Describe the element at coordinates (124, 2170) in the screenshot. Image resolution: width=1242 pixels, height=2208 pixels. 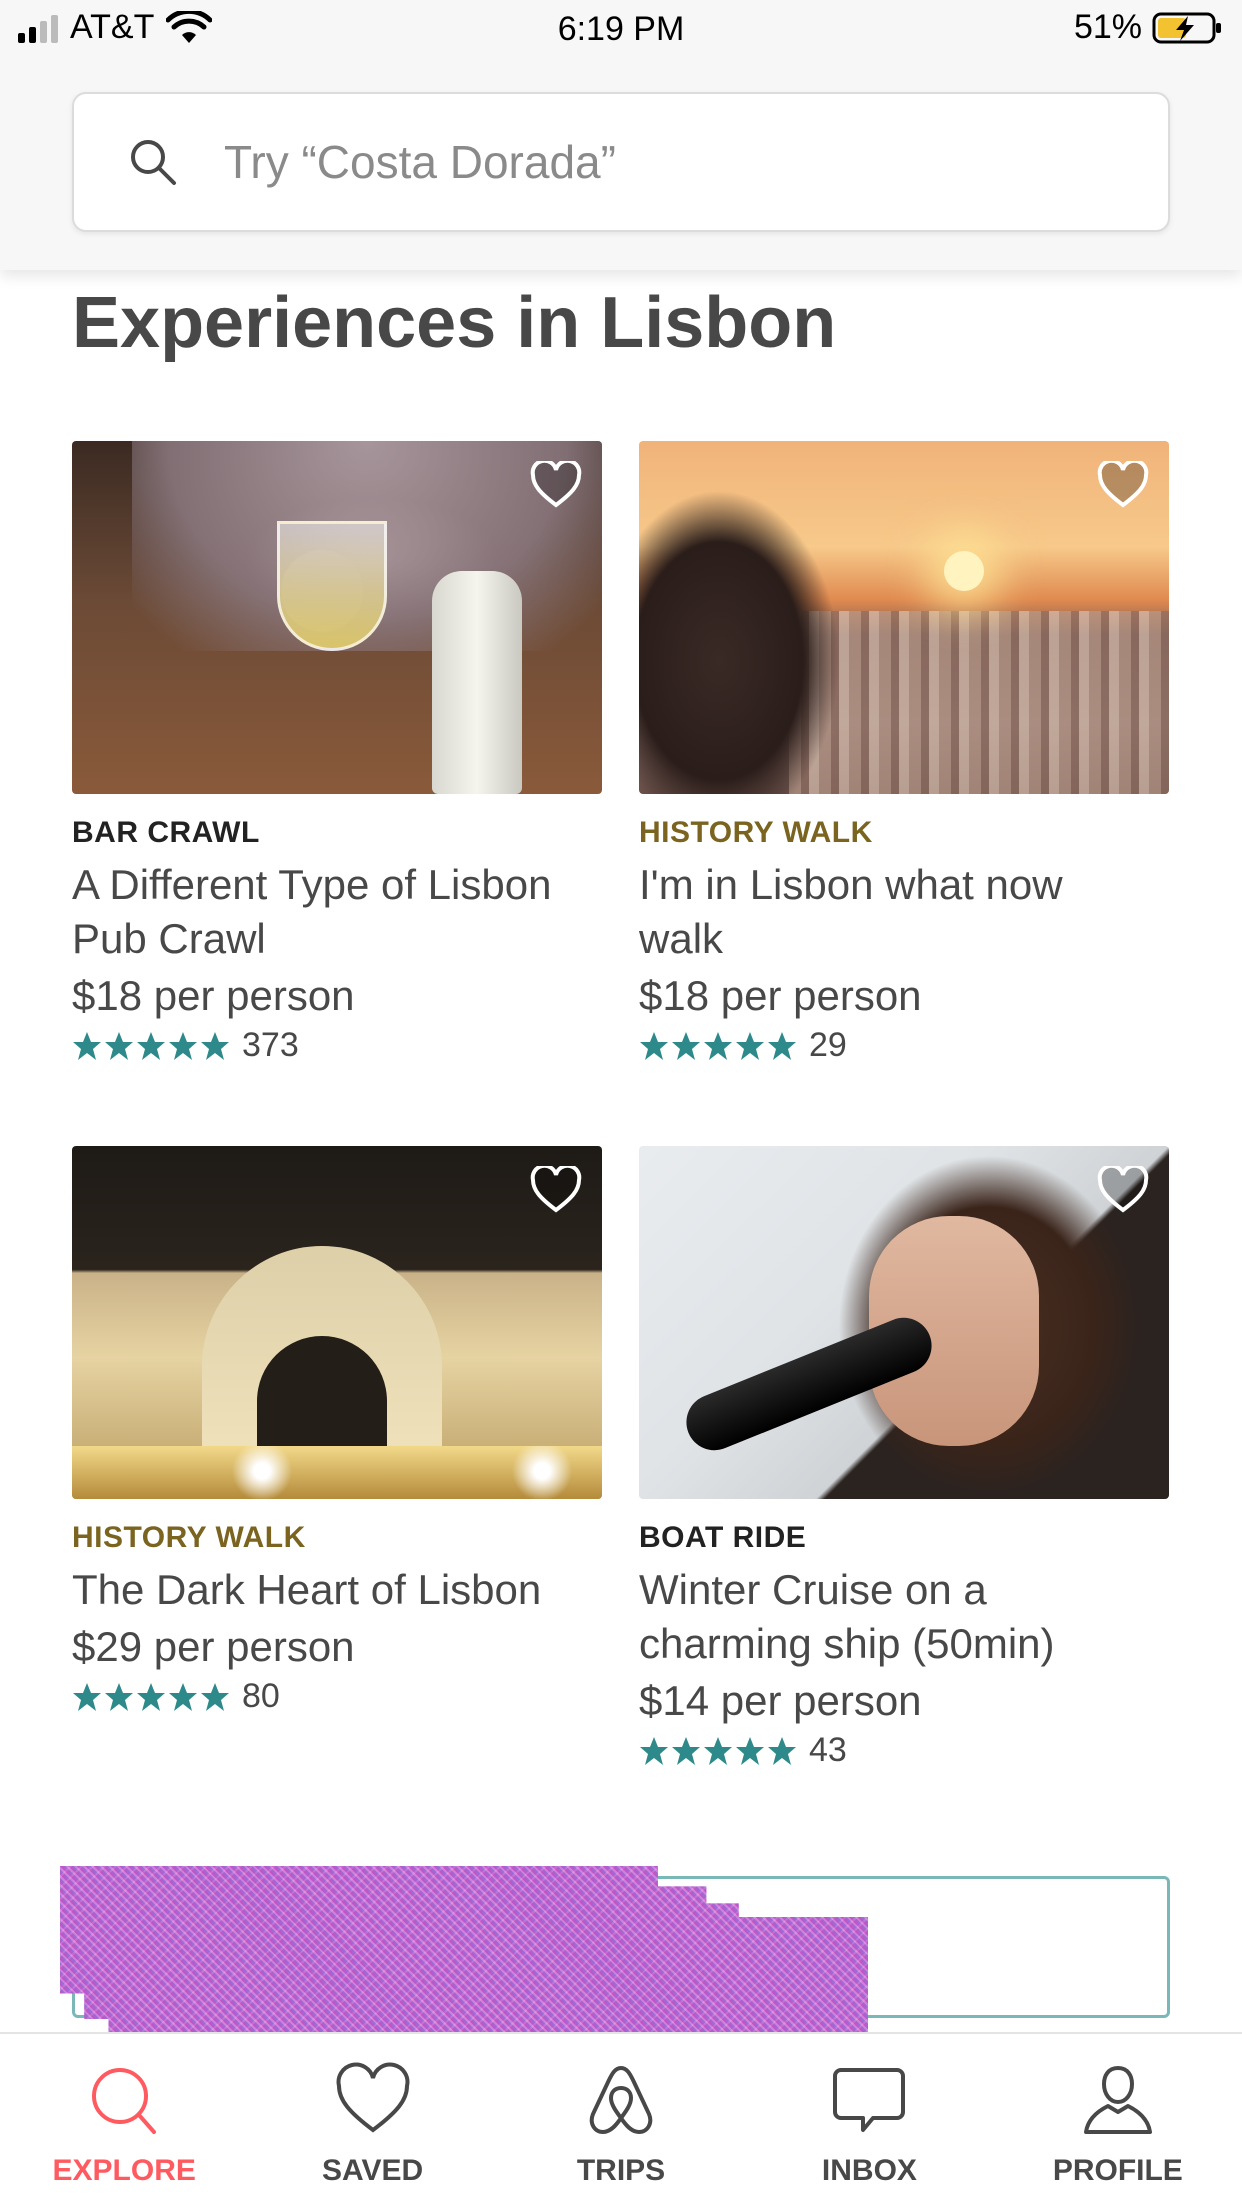
I see `tab-label: EXPLORE` at that location.